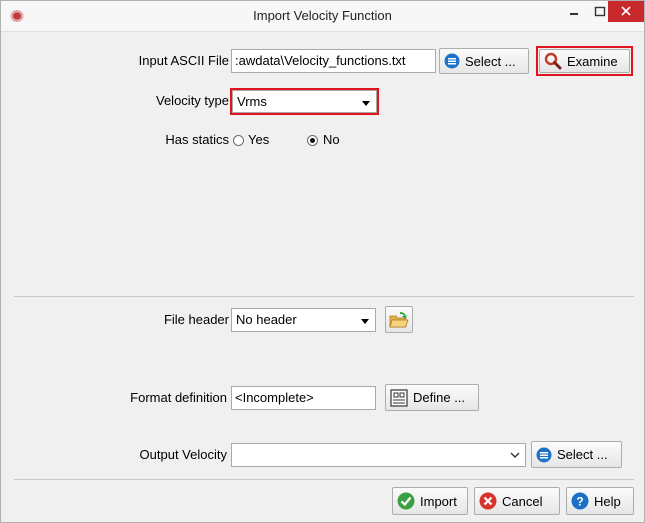 The width and height of the screenshot is (645, 523). Describe the element at coordinates (266, 319) in the screenshot. I see `file-header-value: No header` at that location.